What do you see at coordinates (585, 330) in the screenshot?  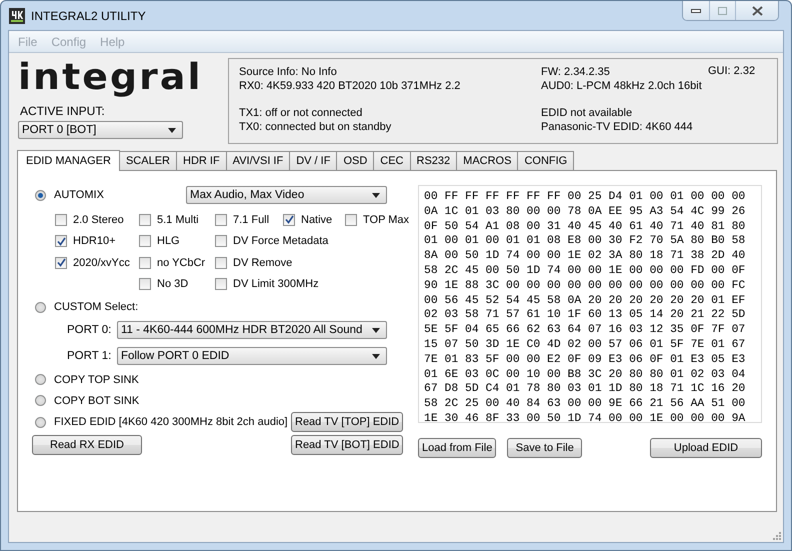 I see `hex-line: 5E 5F 04 65 66 62 63 64 07 16 03 12 35 0F 7F 07` at bounding box center [585, 330].